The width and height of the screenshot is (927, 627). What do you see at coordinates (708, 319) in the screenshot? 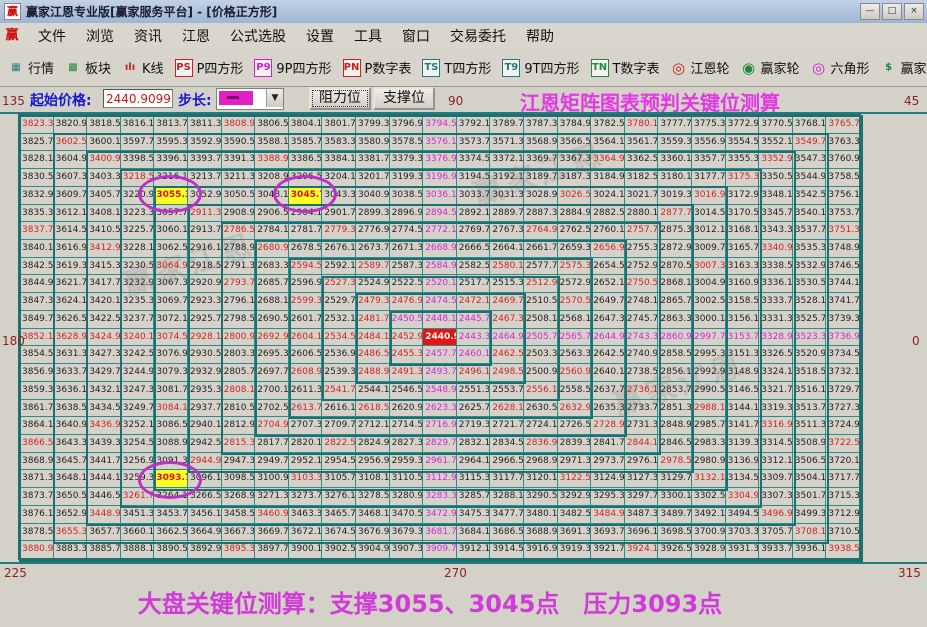
I see `grid-cell: 3000.10` at bounding box center [708, 319].